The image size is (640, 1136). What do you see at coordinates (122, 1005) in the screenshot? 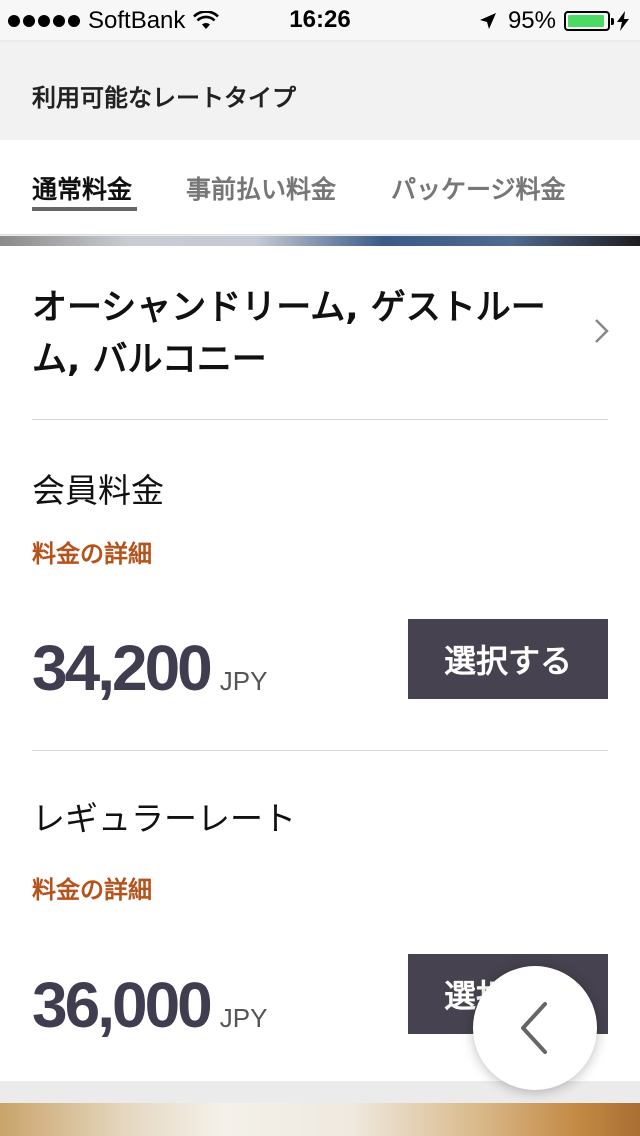
I see `price-value: 36,000` at bounding box center [122, 1005].